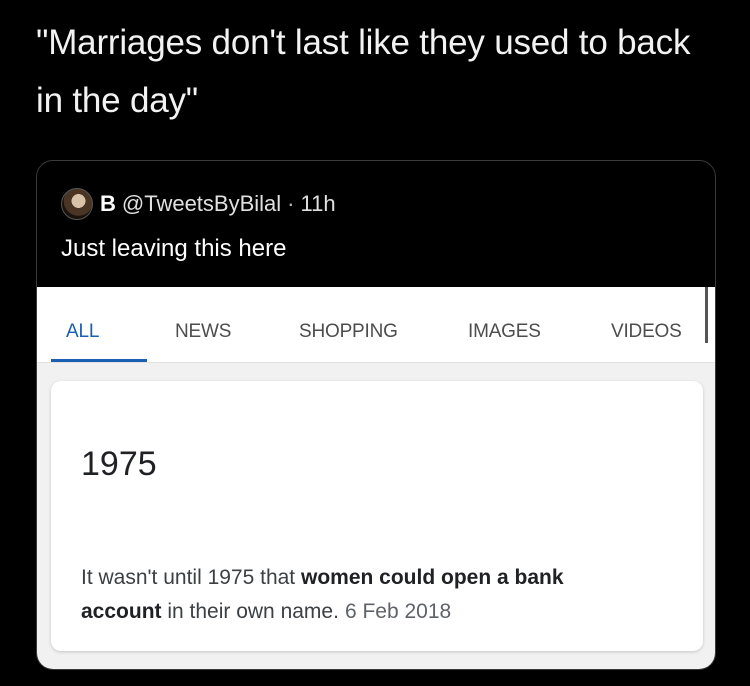 The height and width of the screenshot is (686, 750). Describe the element at coordinates (201, 204) in the screenshot. I see `author-handle: @TweetsByBilal` at that location.